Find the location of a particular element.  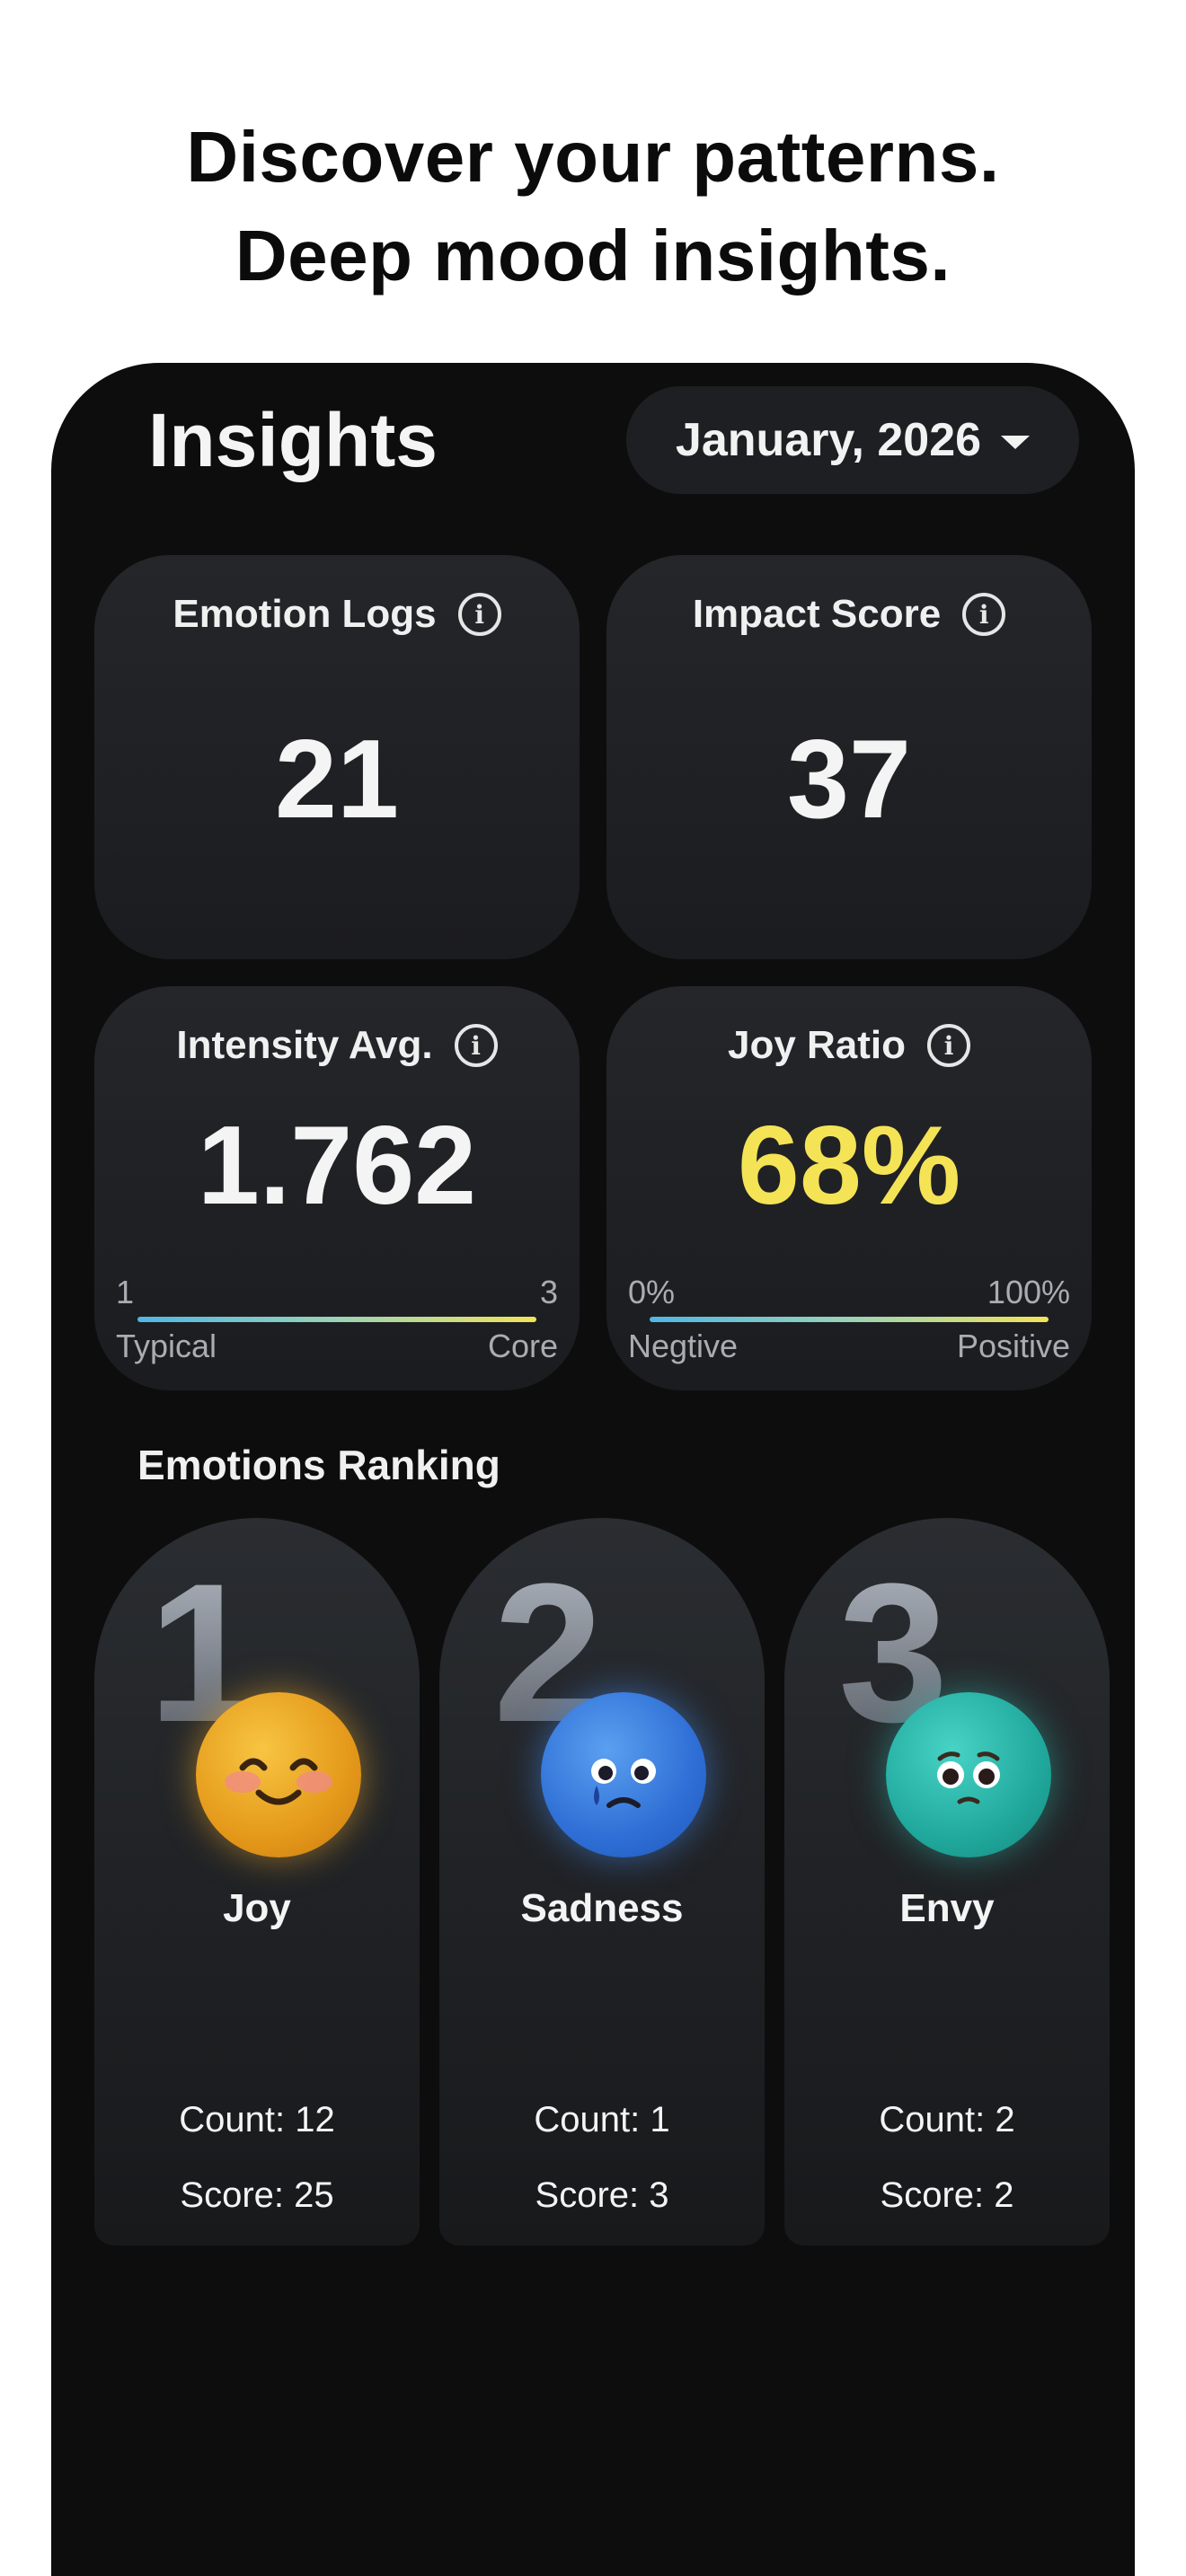

joy-scale-max: 100% is located at coordinates (1028, 1292).